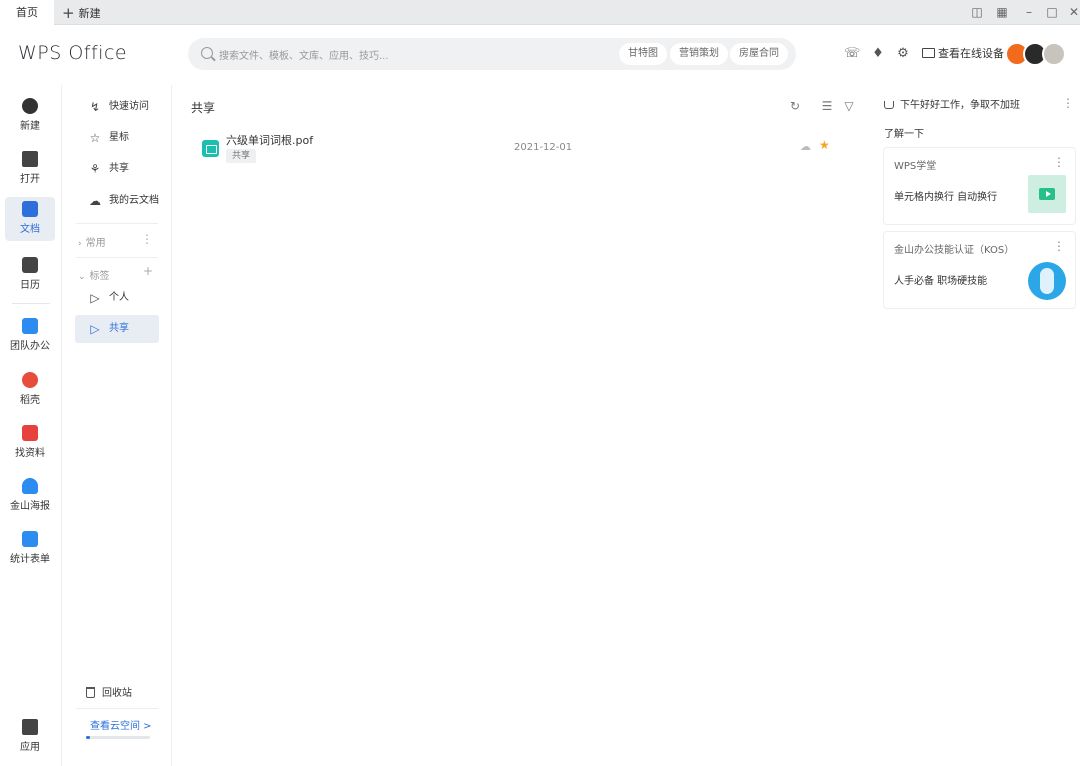  Describe the element at coordinates (30, 747) in the screenshot. I see `rail-label-apps: 应用` at that location.